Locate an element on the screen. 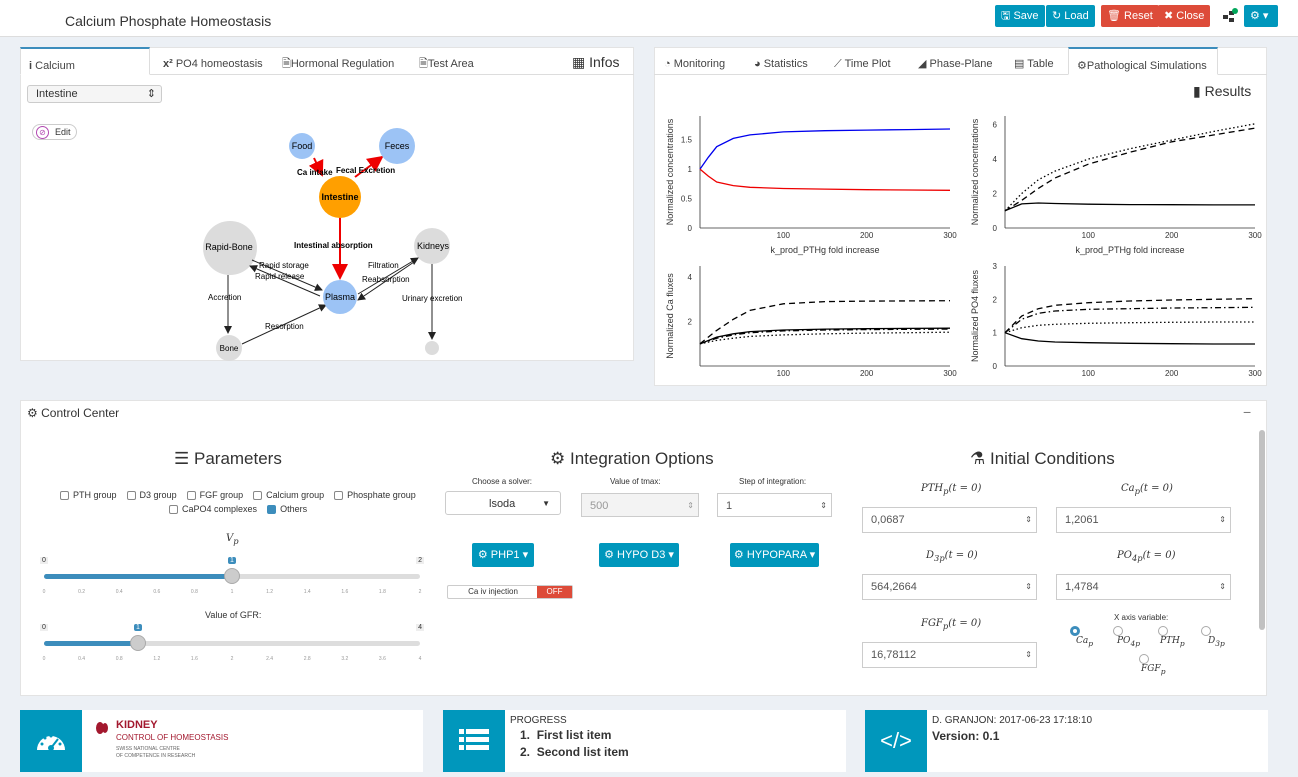 The height and width of the screenshot is (777, 1298). checkbox-calcium-group: Calcium group is located at coordinates (288, 495).